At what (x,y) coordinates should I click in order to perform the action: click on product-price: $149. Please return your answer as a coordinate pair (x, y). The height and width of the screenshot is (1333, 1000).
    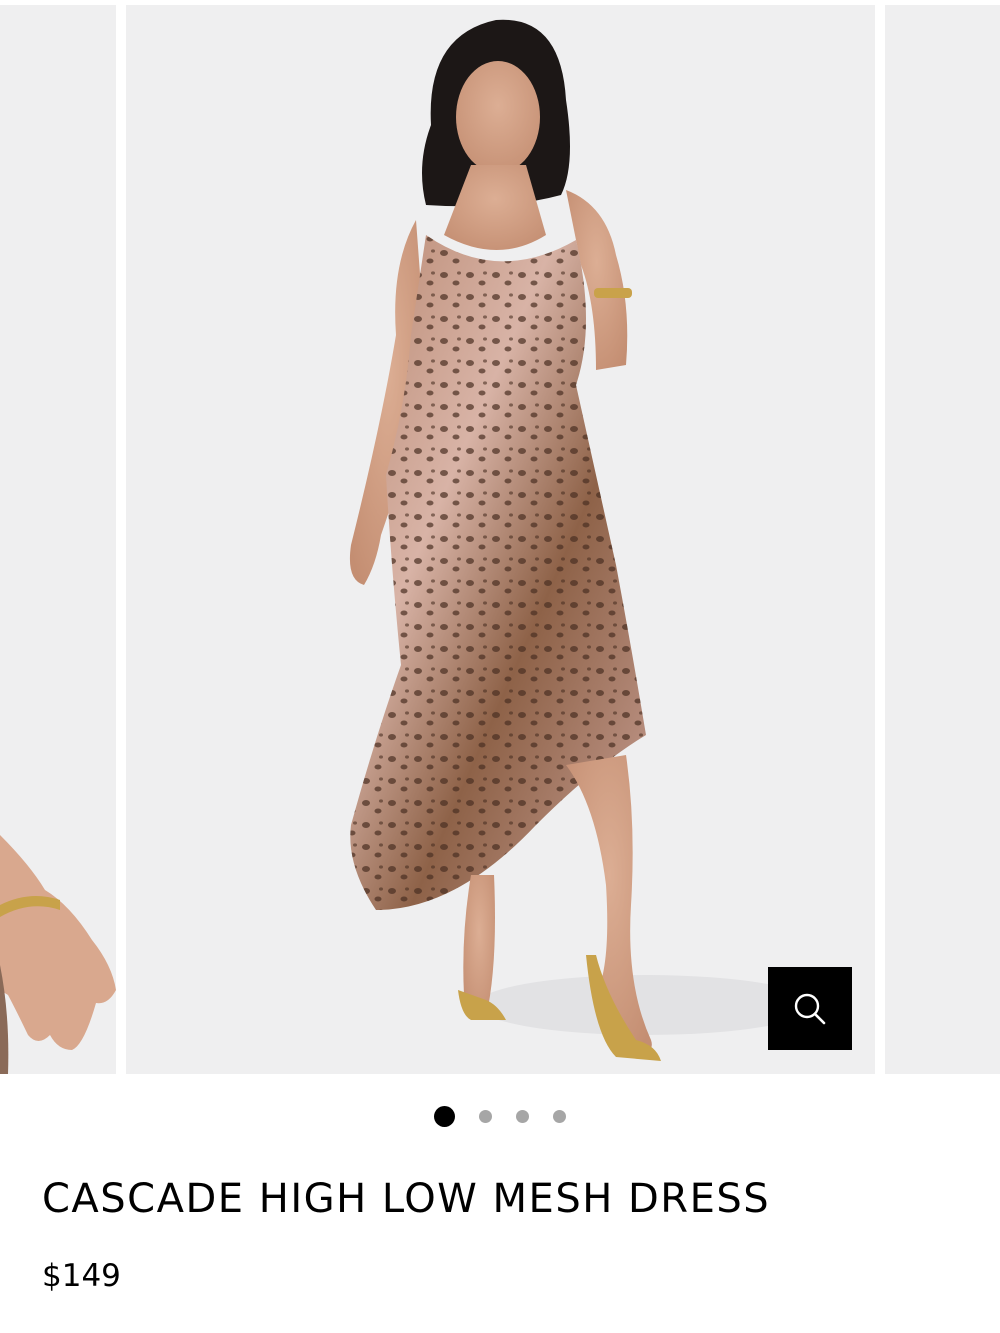
    Looking at the image, I should click on (81, 1276).